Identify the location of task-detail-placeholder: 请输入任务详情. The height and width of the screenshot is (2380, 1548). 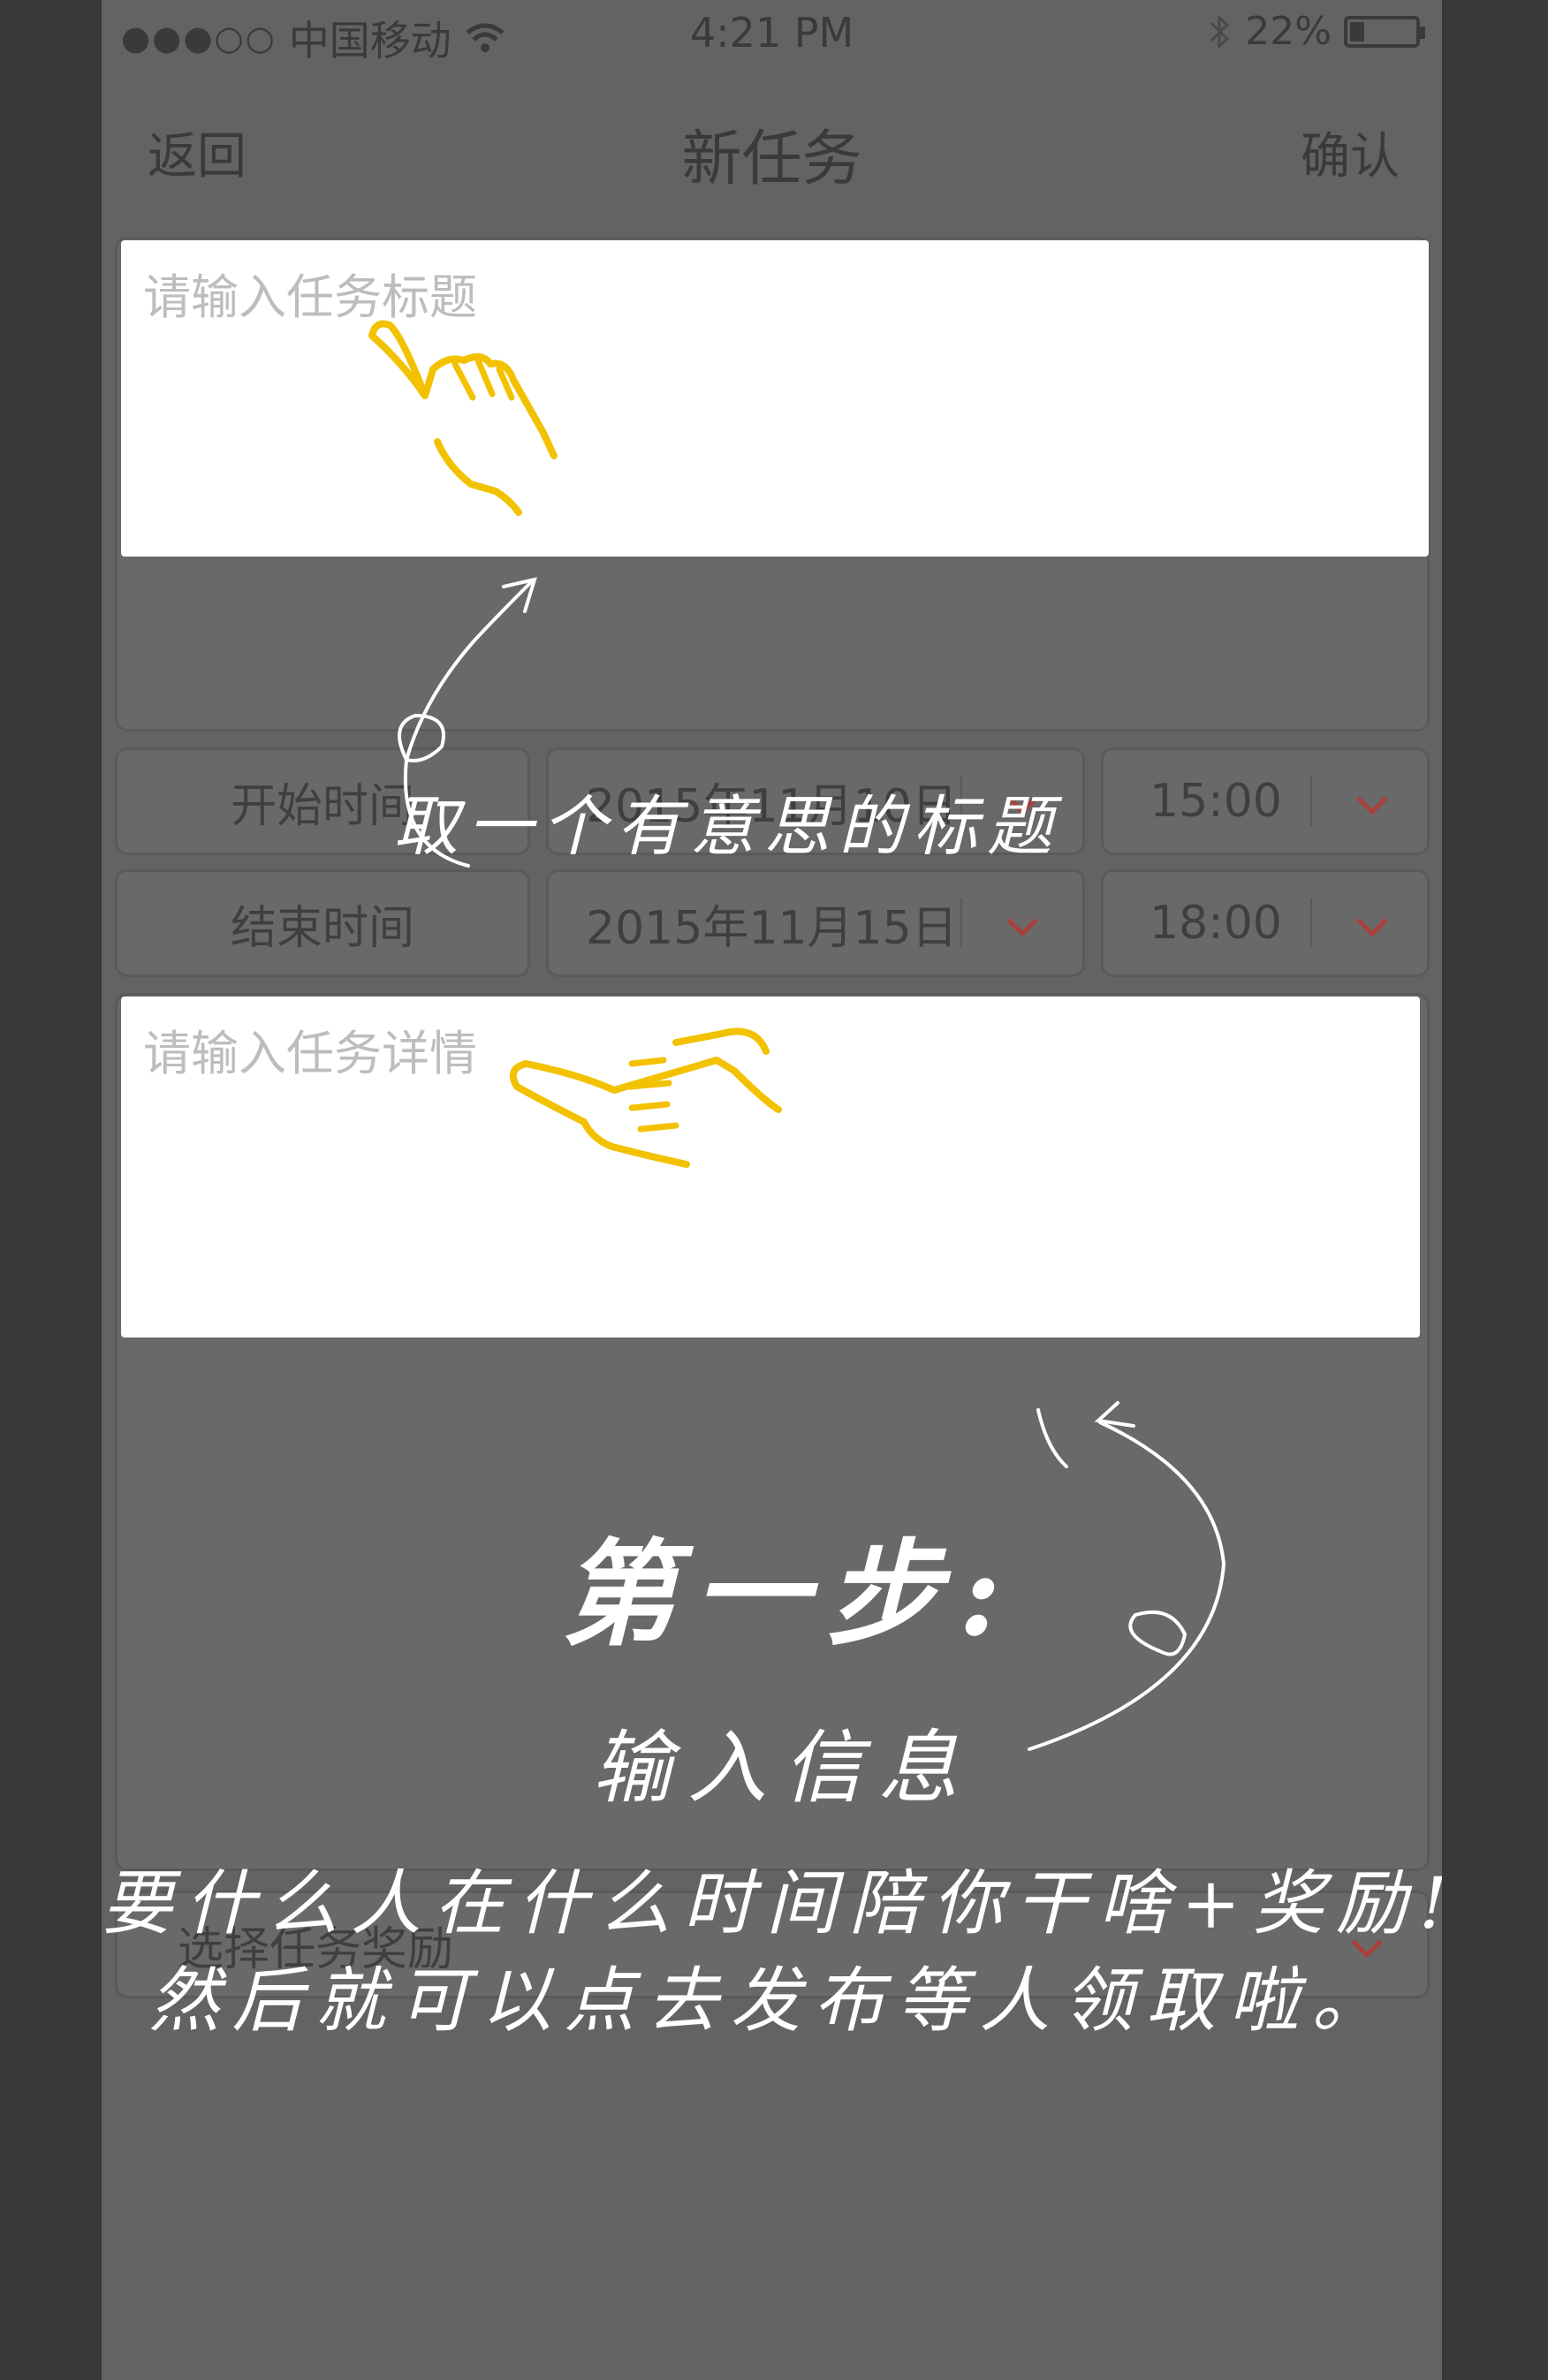
(310, 1053).